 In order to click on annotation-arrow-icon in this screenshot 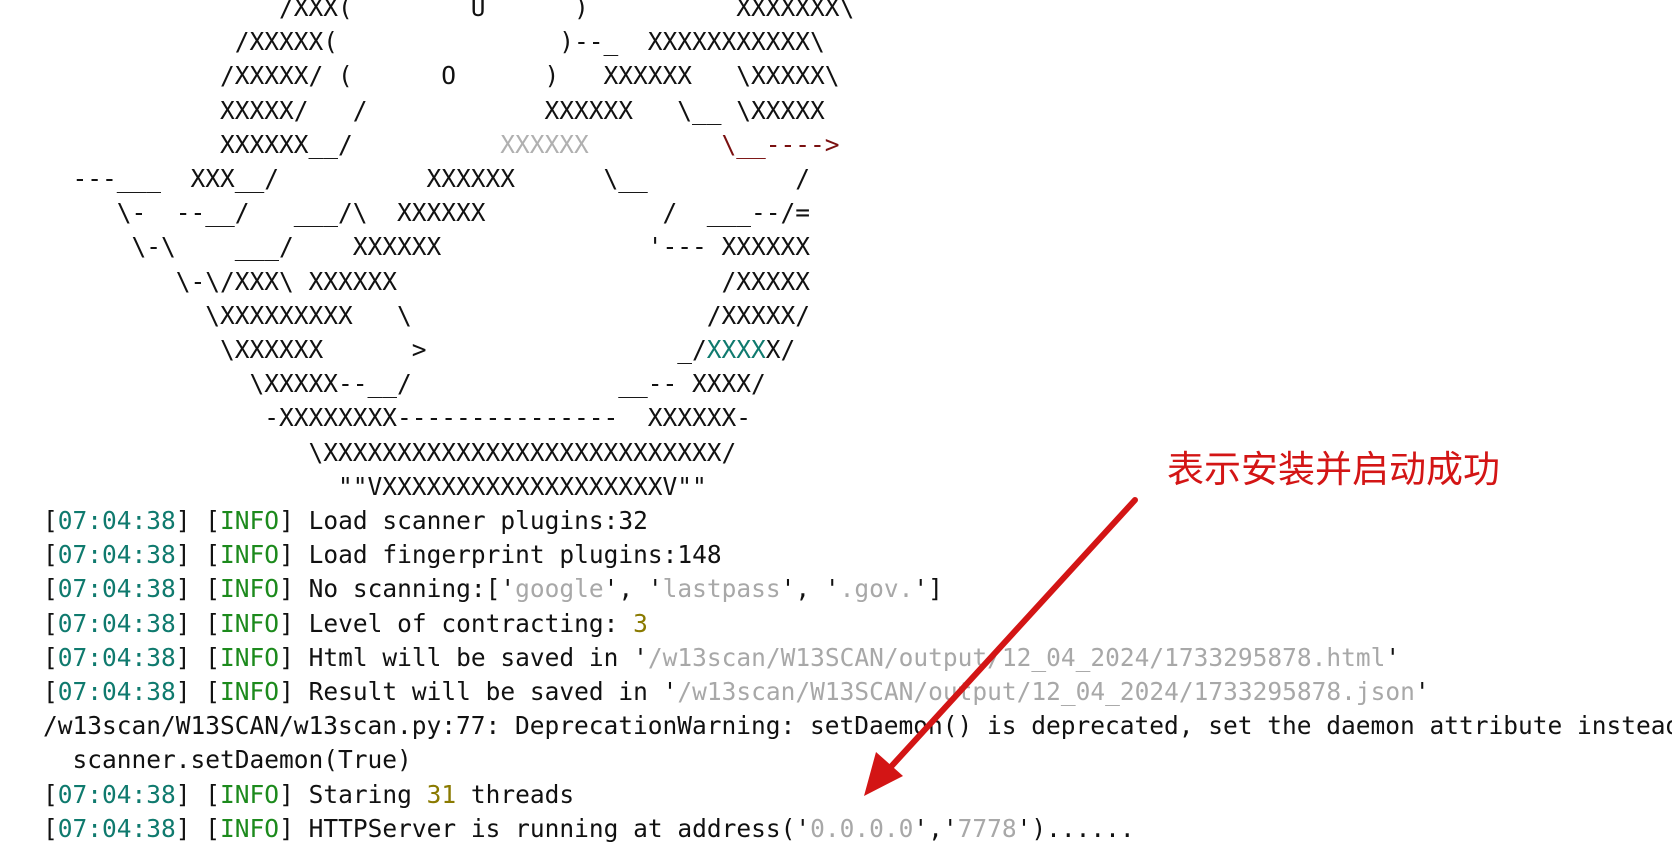, I will do `click(1001, 646)`.